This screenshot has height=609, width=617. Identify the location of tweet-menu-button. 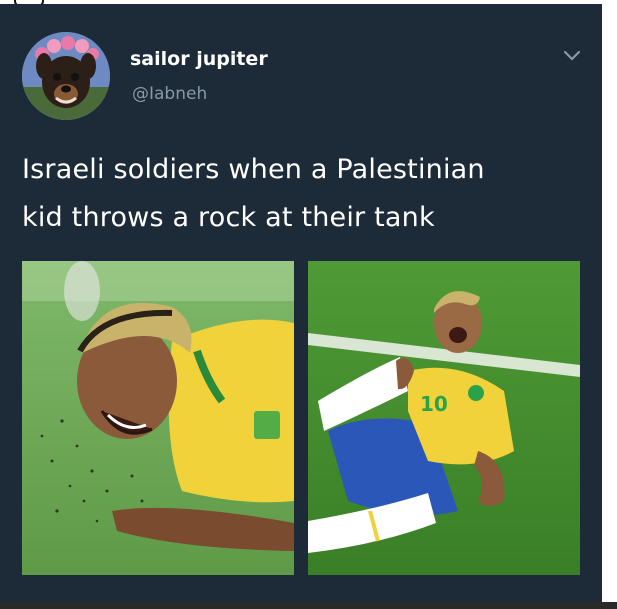
(572, 55).